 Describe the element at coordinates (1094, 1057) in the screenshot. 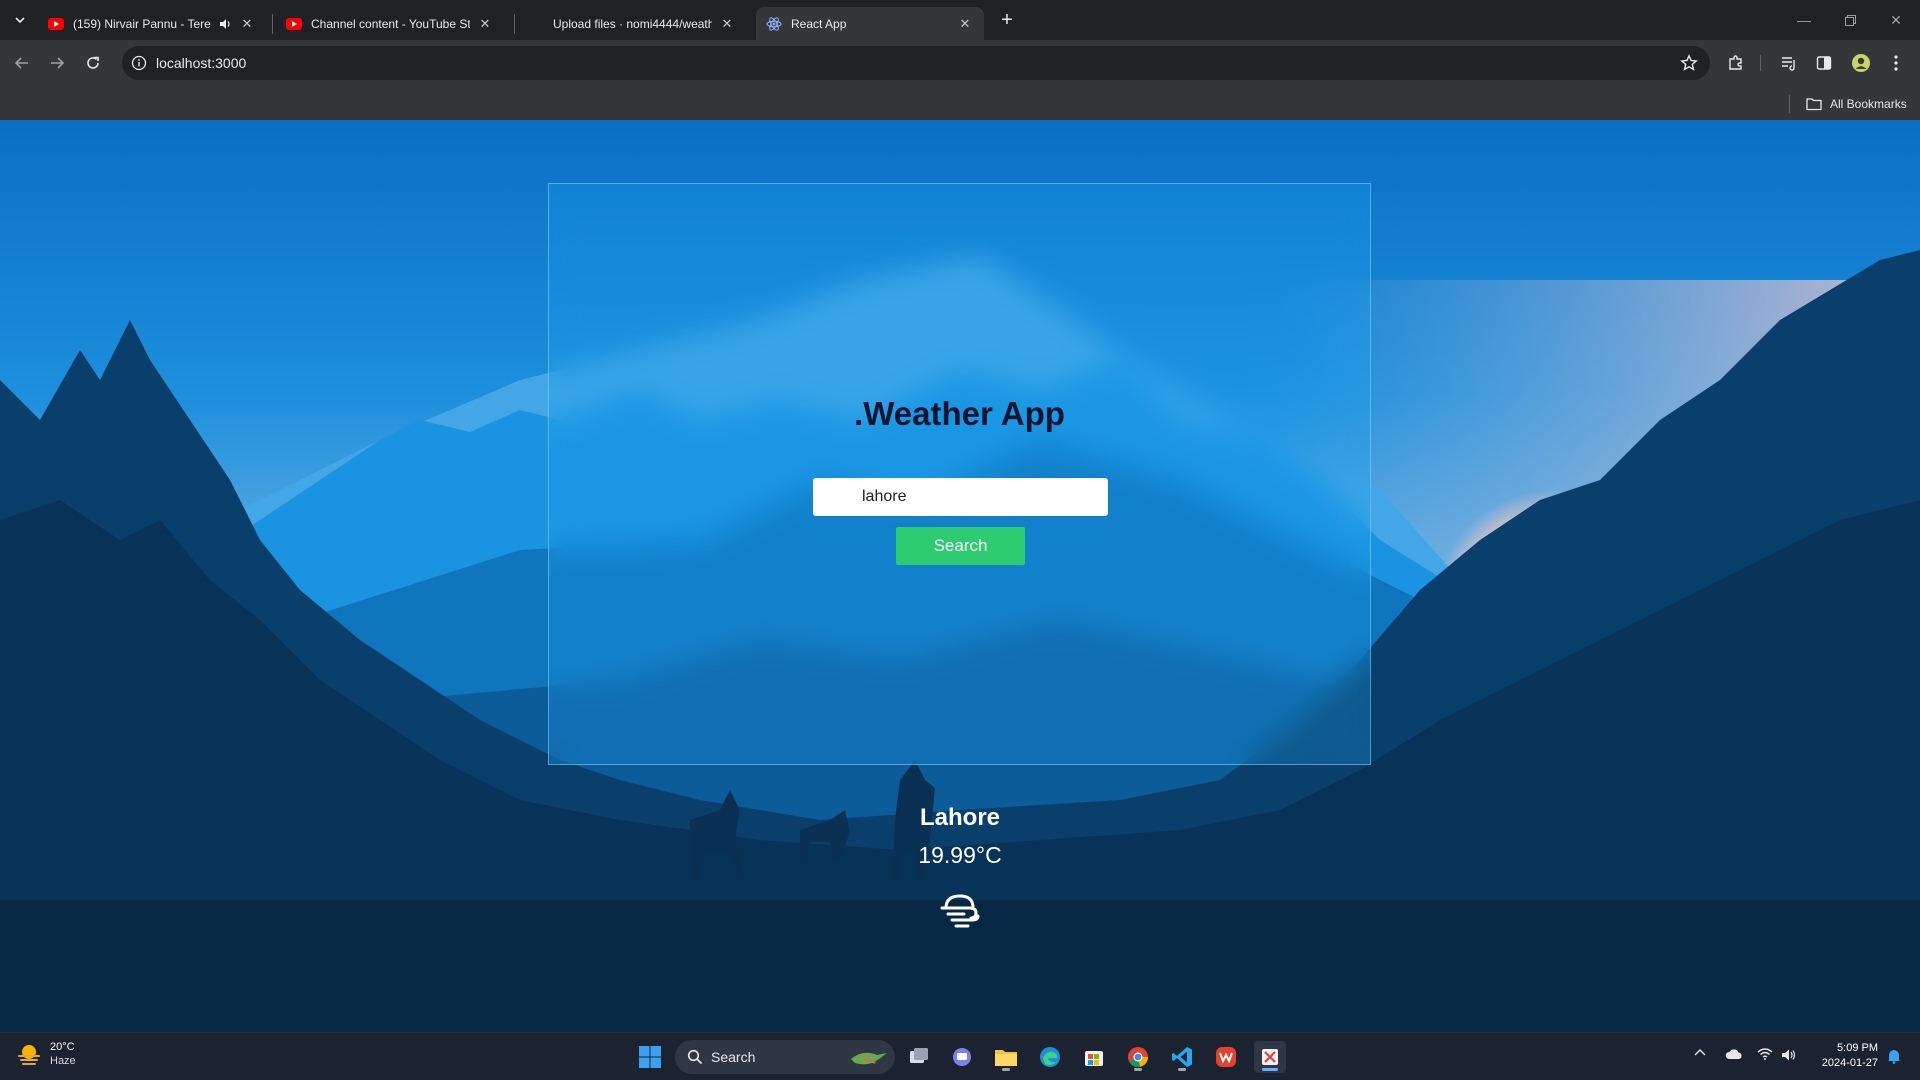

I see `microsoft-store-icon` at that location.